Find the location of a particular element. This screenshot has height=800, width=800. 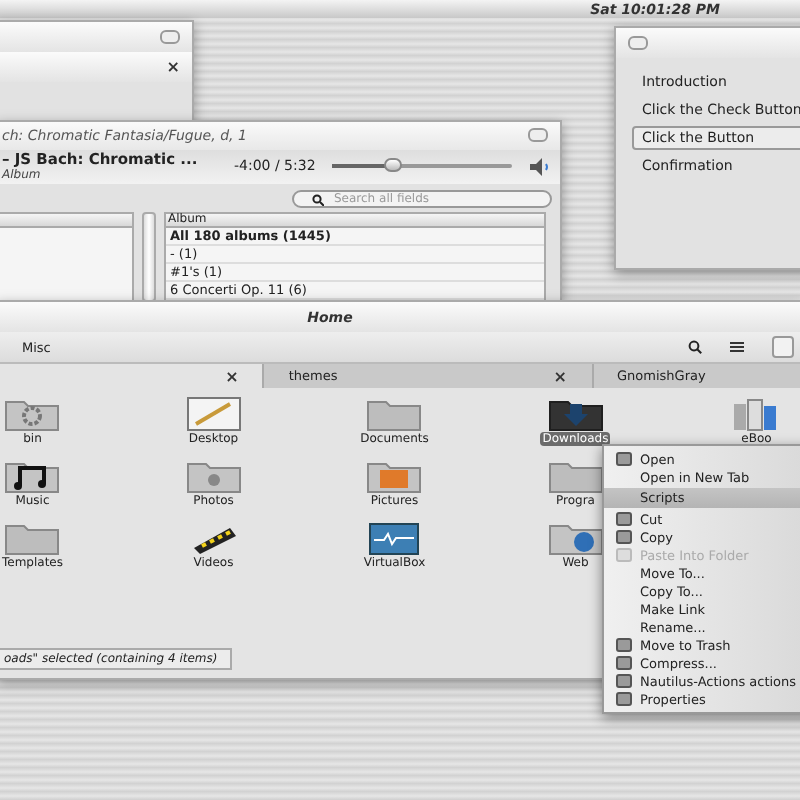

toolbar-button is located at coordinates (783, 347).